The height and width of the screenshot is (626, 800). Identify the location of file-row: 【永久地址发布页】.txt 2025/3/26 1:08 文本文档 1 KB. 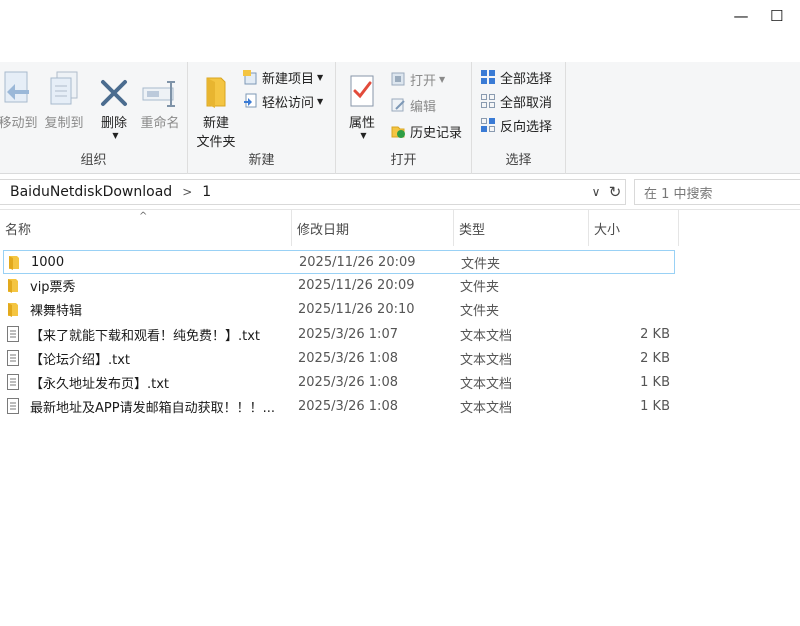
(339, 383).